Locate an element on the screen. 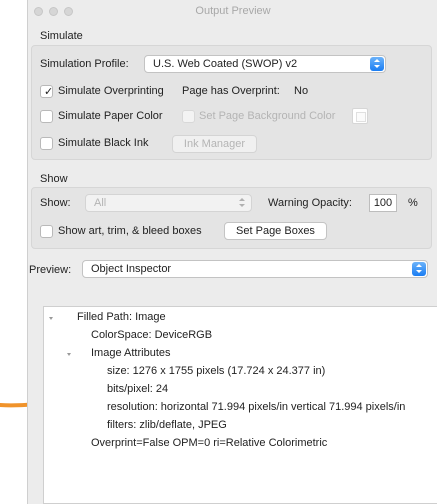  background-color-swatch is located at coordinates (360, 116).